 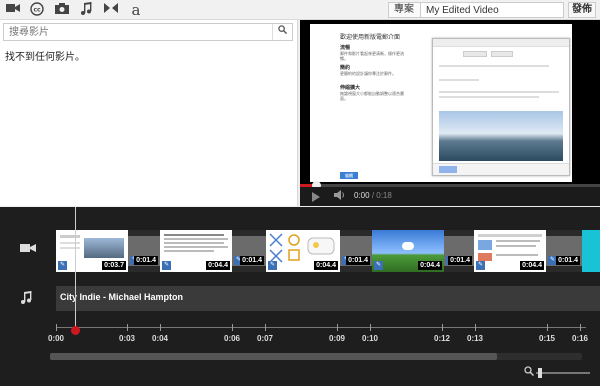 I want to click on ruler-tick-label: 0:04, so click(x=160, y=338).